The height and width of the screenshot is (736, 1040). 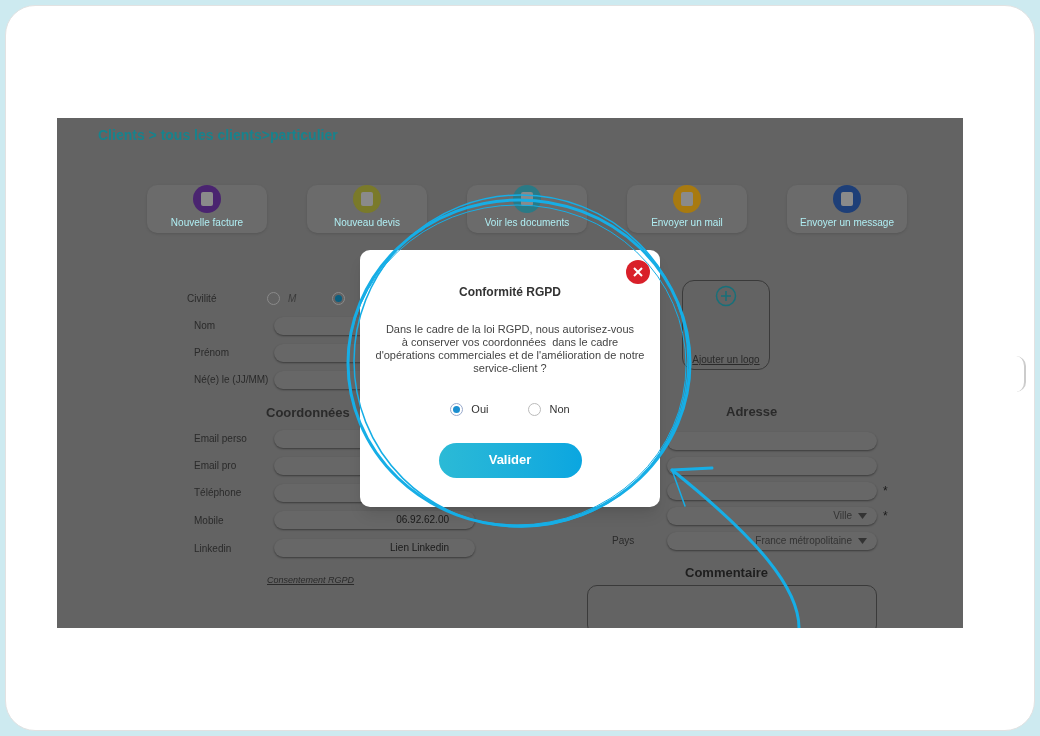 What do you see at coordinates (752, 412) in the screenshot?
I see `section-heading: Adresse` at bounding box center [752, 412].